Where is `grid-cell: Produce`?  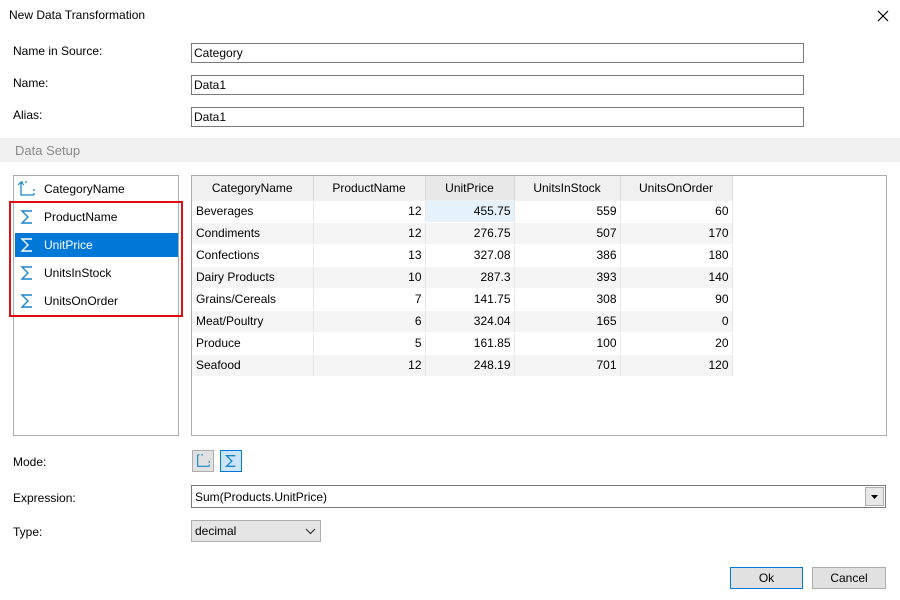 grid-cell: Produce is located at coordinates (253, 343).